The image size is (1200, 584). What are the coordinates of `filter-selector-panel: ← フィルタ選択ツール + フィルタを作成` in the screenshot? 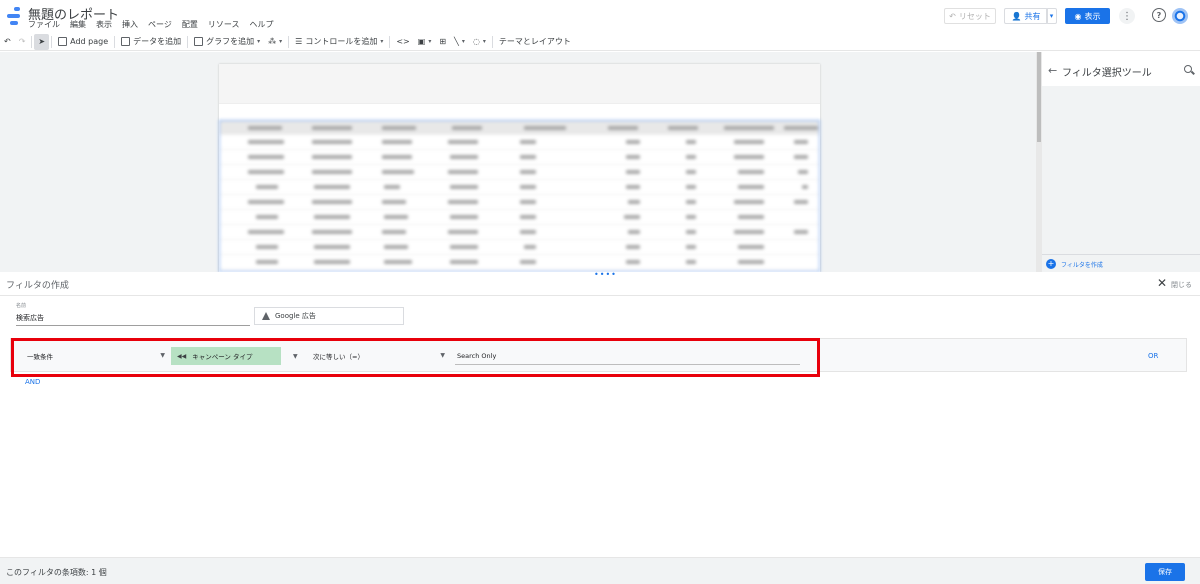 It's located at (1121, 162).